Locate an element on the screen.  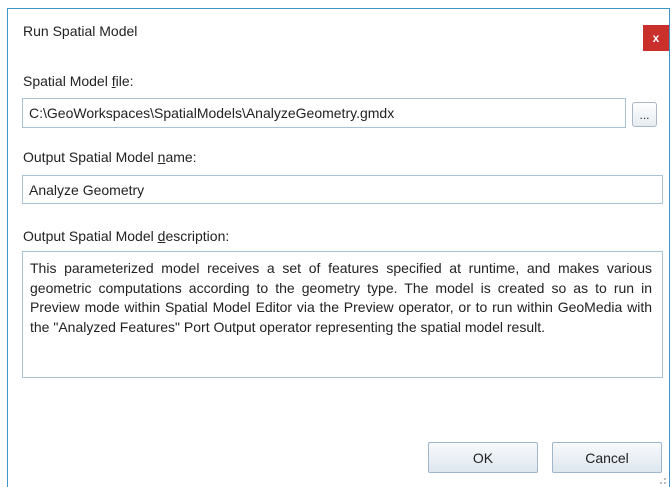
close-icon: x is located at coordinates (656, 38).